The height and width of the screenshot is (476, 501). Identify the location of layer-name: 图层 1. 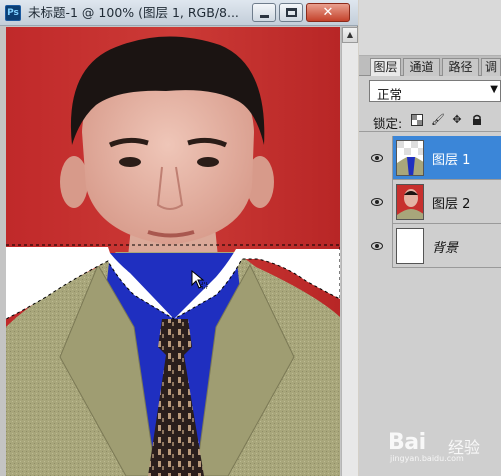
(451, 160).